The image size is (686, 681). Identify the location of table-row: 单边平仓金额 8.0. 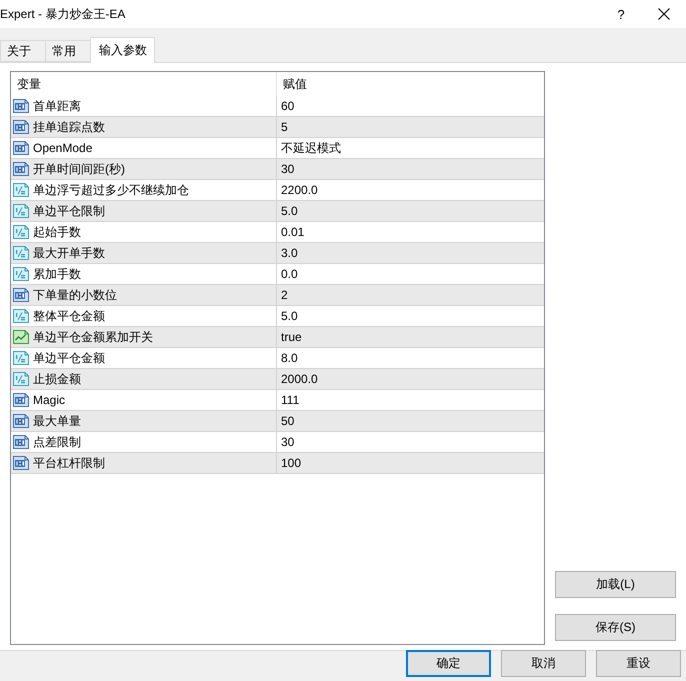
(277, 358).